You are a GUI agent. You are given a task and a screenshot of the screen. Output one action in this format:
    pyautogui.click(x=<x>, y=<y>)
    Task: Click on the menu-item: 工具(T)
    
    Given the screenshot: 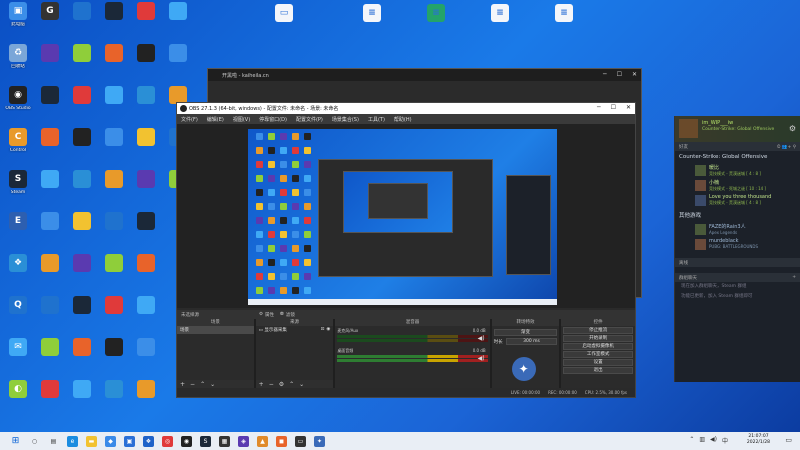 What is the action you would take?
    pyautogui.click(x=376, y=119)
    